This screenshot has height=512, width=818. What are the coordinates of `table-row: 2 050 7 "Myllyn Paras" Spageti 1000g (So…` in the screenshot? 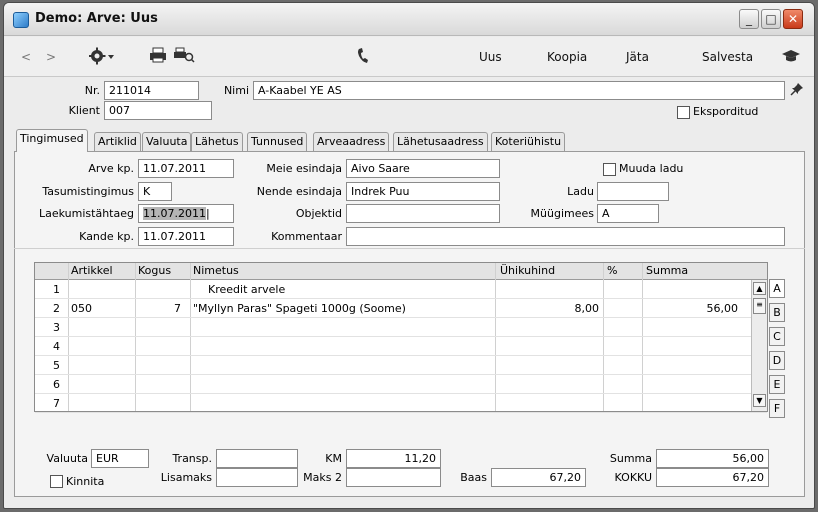 It's located at (401, 308).